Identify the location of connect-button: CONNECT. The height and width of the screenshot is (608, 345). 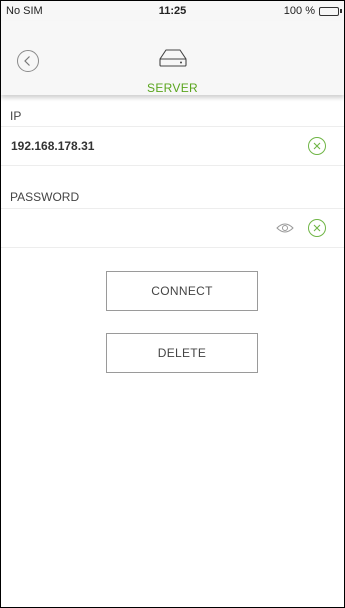
(182, 291).